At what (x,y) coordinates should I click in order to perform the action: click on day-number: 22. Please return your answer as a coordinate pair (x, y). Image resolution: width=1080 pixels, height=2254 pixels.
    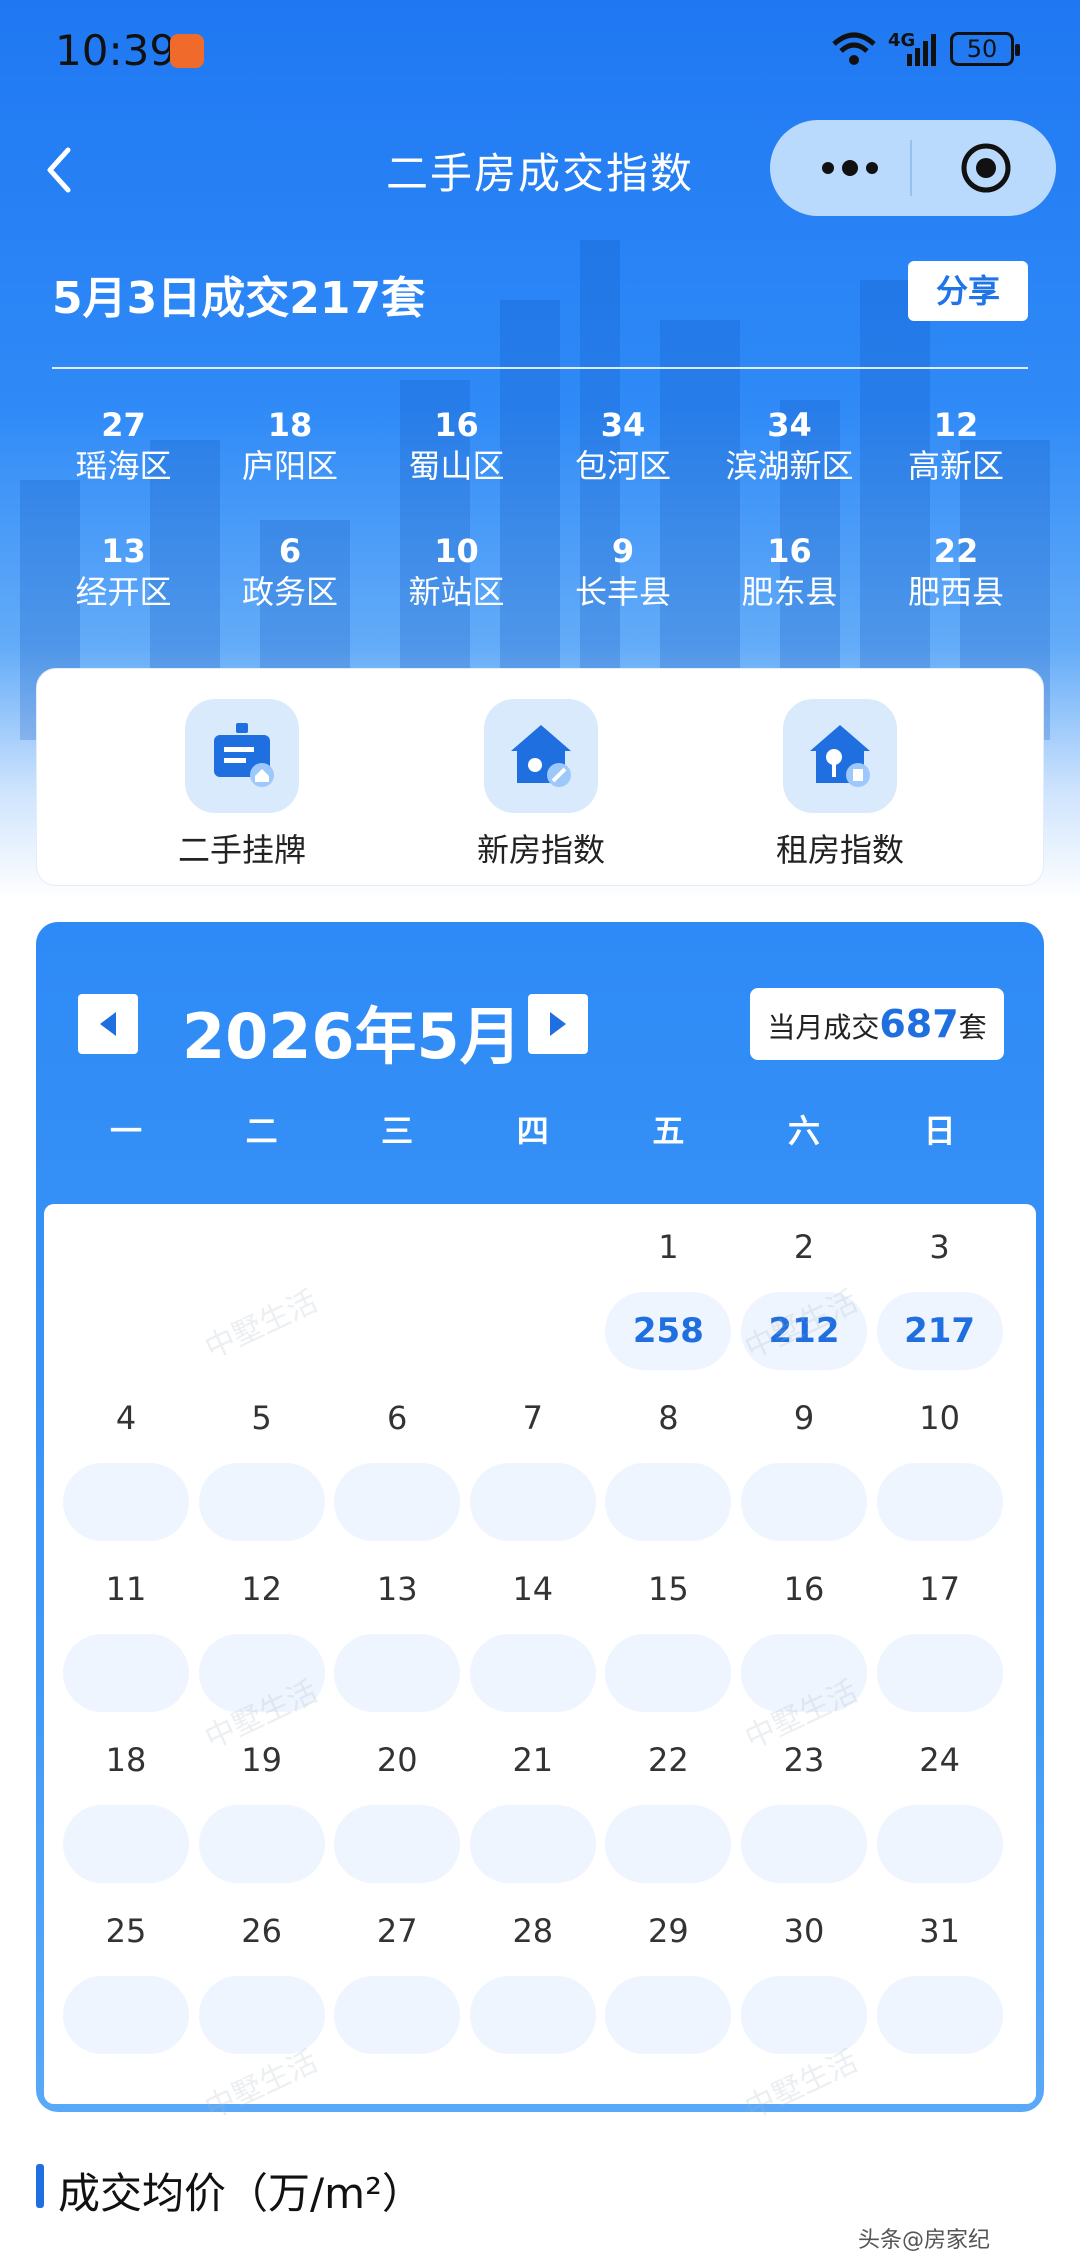
    Looking at the image, I should click on (668, 1760).